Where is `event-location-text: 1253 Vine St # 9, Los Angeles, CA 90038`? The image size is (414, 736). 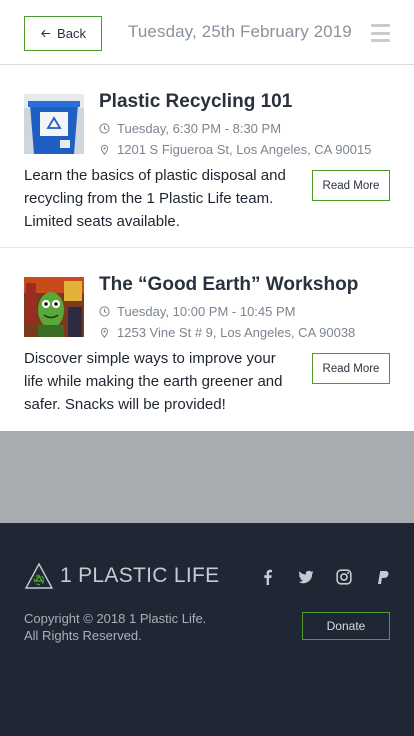 event-location-text: 1253 Vine St # 9, Los Angeles, CA 90038 is located at coordinates (236, 332).